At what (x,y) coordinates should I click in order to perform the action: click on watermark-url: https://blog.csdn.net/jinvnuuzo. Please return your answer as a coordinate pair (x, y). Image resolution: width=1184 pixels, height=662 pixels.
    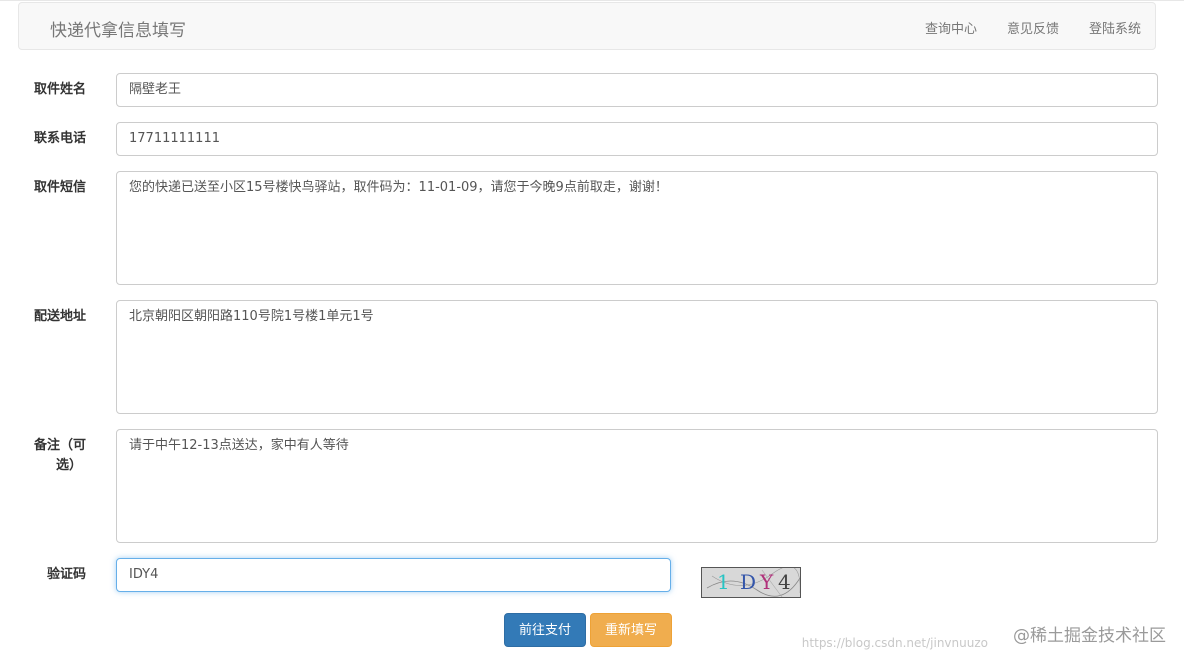
    Looking at the image, I should click on (894, 643).